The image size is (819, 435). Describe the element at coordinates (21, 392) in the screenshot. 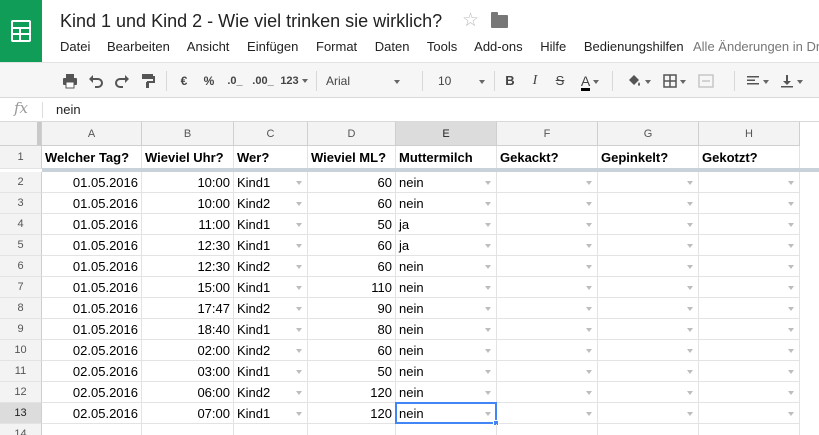

I see `row-header: 12` at that location.